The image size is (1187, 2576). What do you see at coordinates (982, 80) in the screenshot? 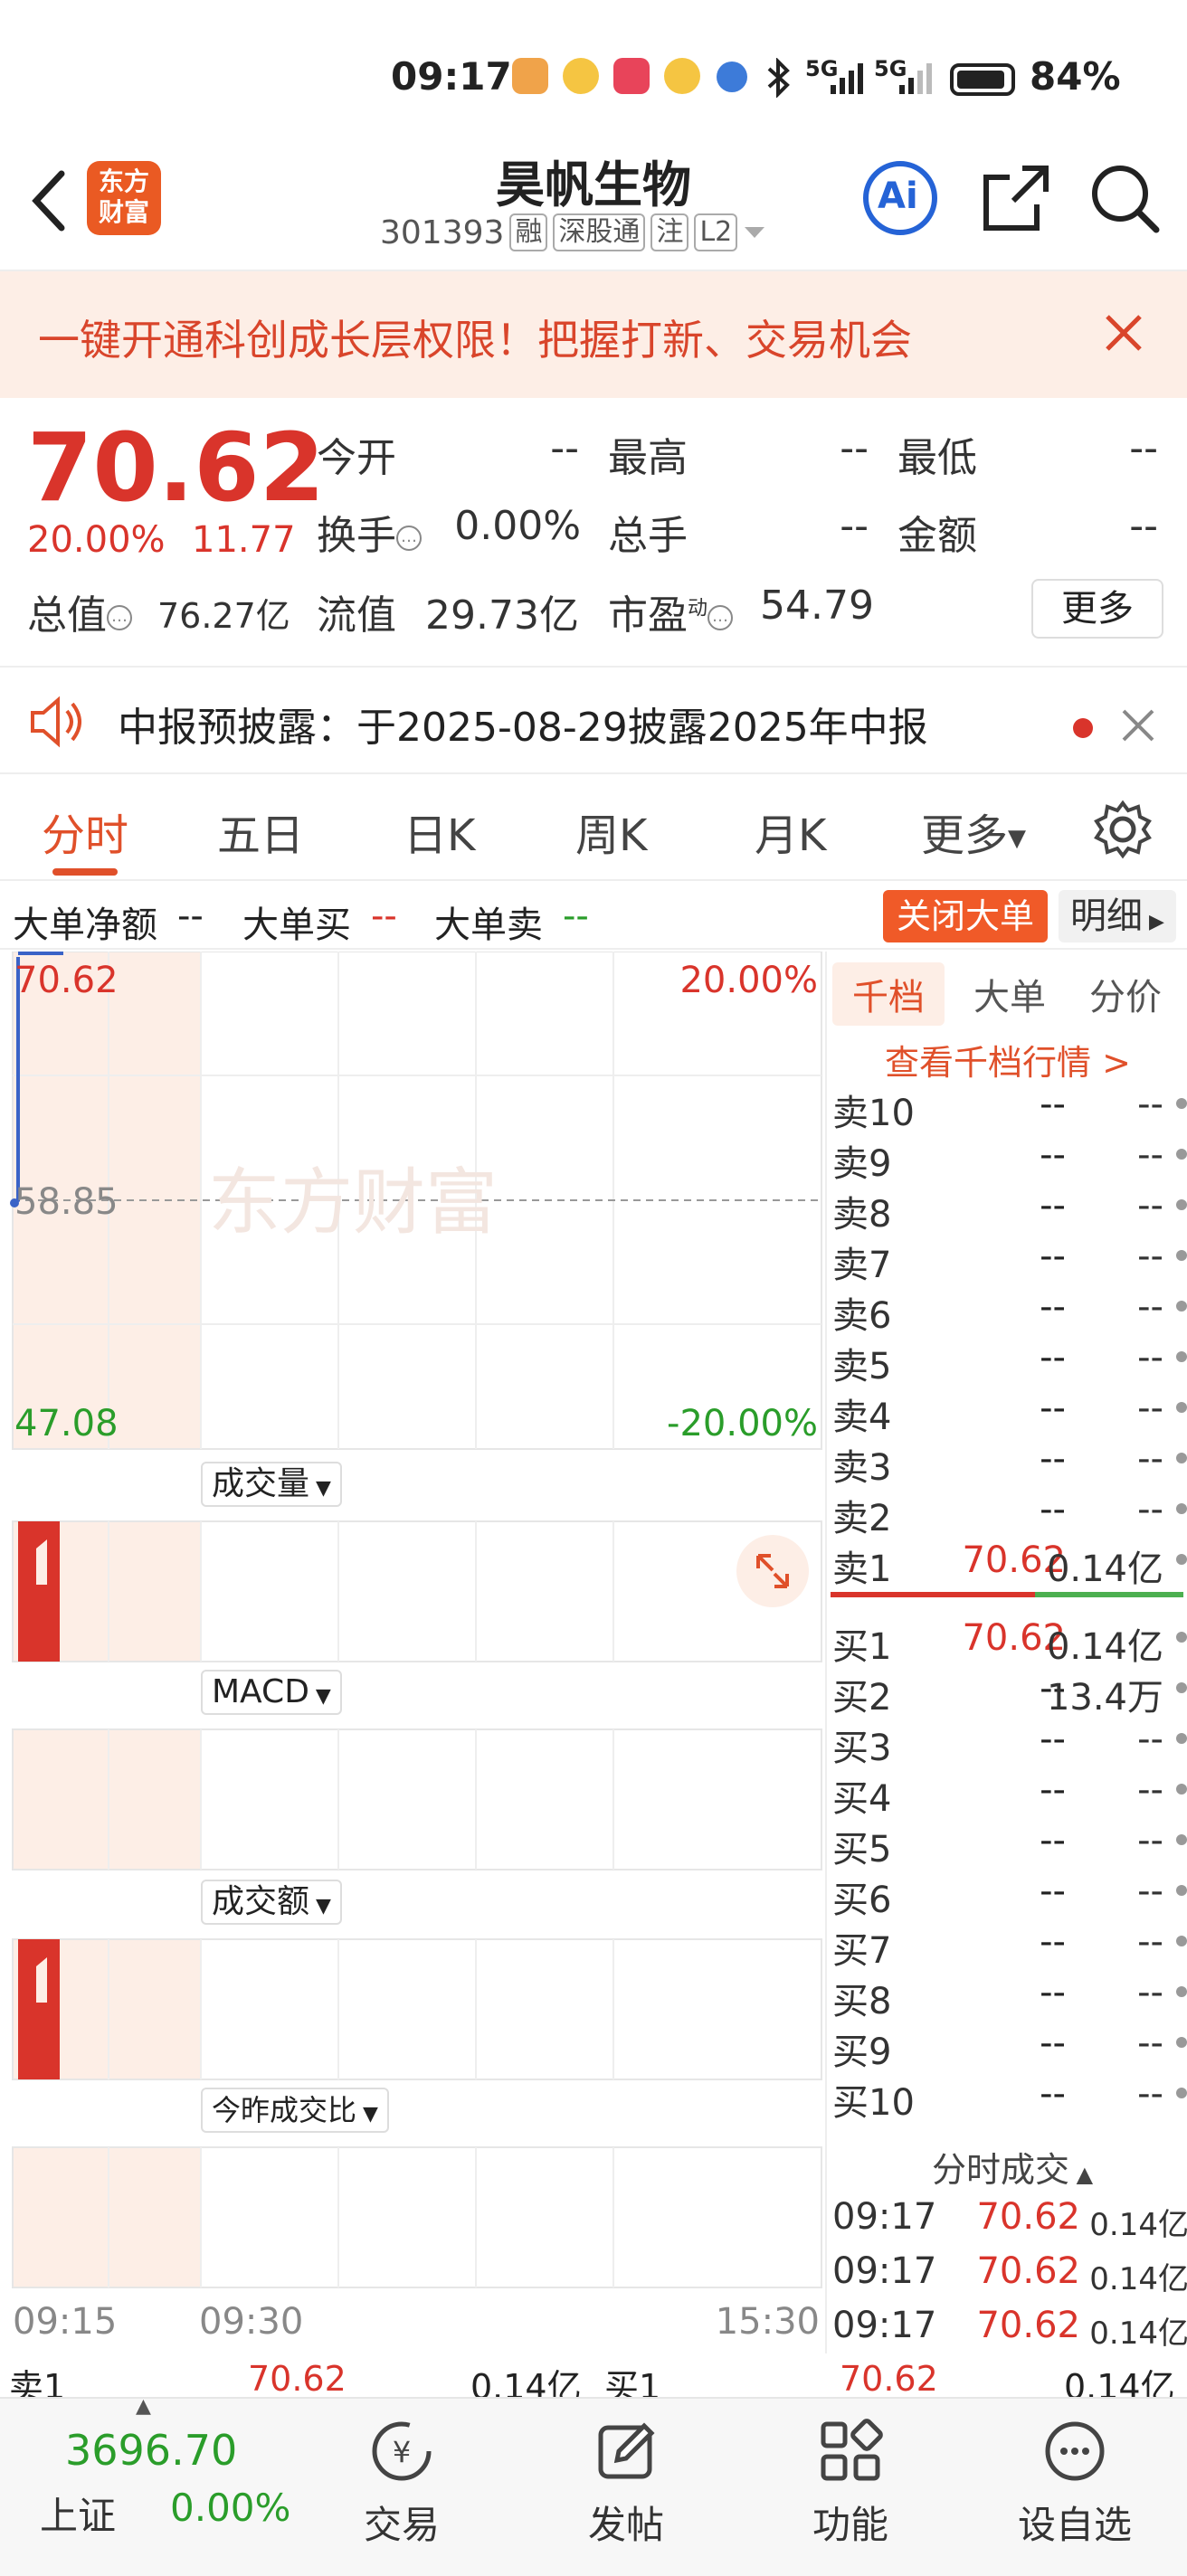
I see `battery-icon` at bounding box center [982, 80].